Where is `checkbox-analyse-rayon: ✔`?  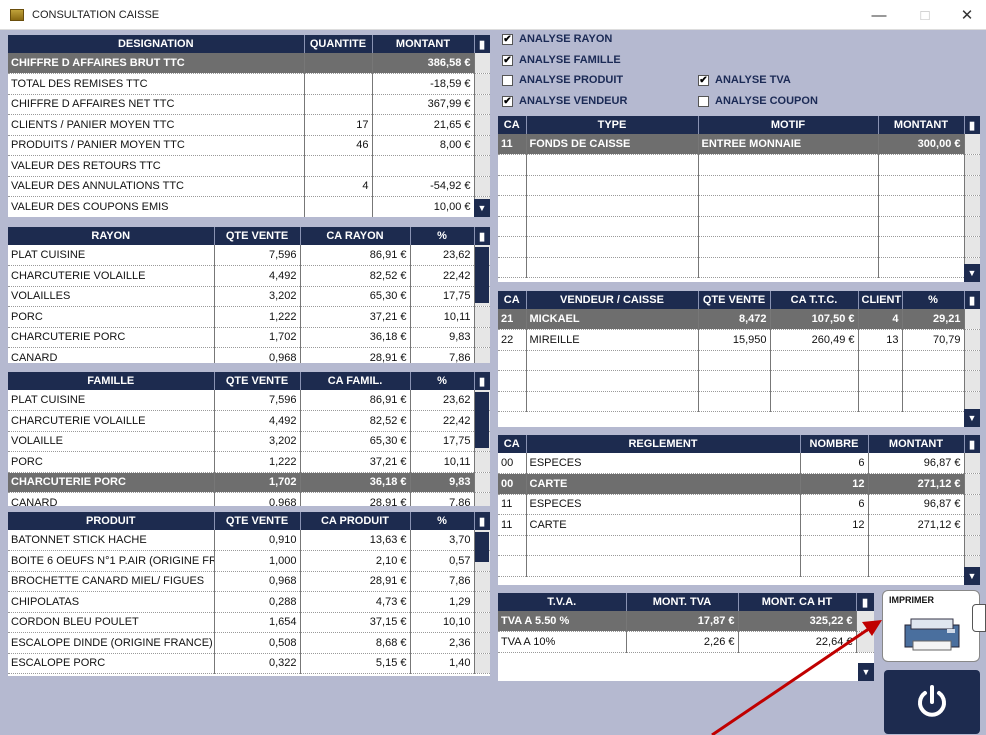 checkbox-analyse-rayon: ✔ is located at coordinates (507, 39).